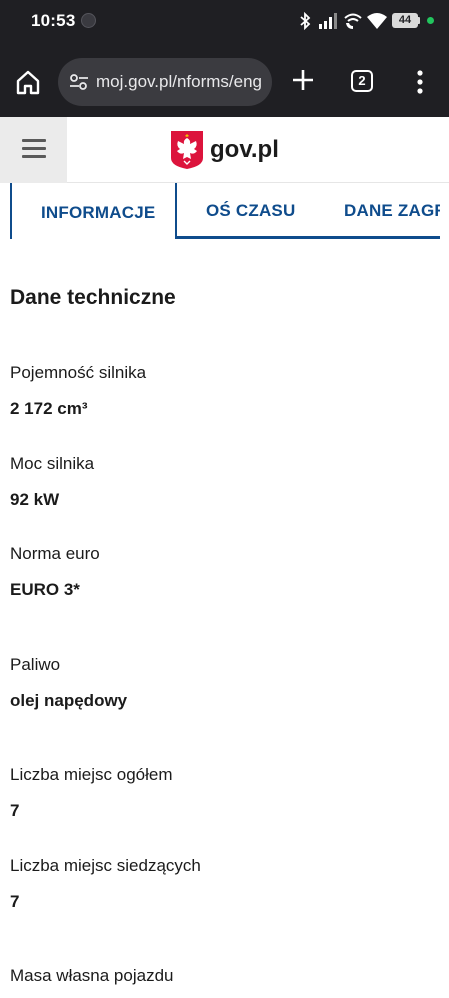 The height and width of the screenshot is (998, 449). I want to click on section-title: Dane techniczne, so click(93, 297).